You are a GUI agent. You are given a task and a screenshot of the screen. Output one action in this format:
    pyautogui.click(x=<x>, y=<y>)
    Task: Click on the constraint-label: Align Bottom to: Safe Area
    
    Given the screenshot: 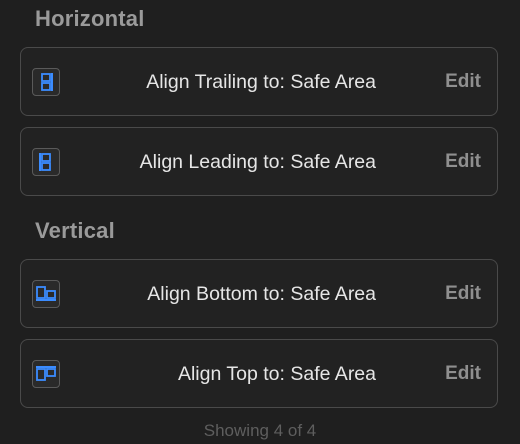 What is the action you would take?
    pyautogui.click(x=261, y=294)
    